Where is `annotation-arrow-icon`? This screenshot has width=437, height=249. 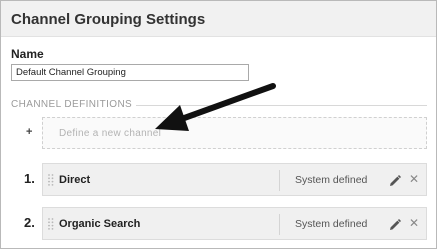
annotation-arrow-icon is located at coordinates (215, 107).